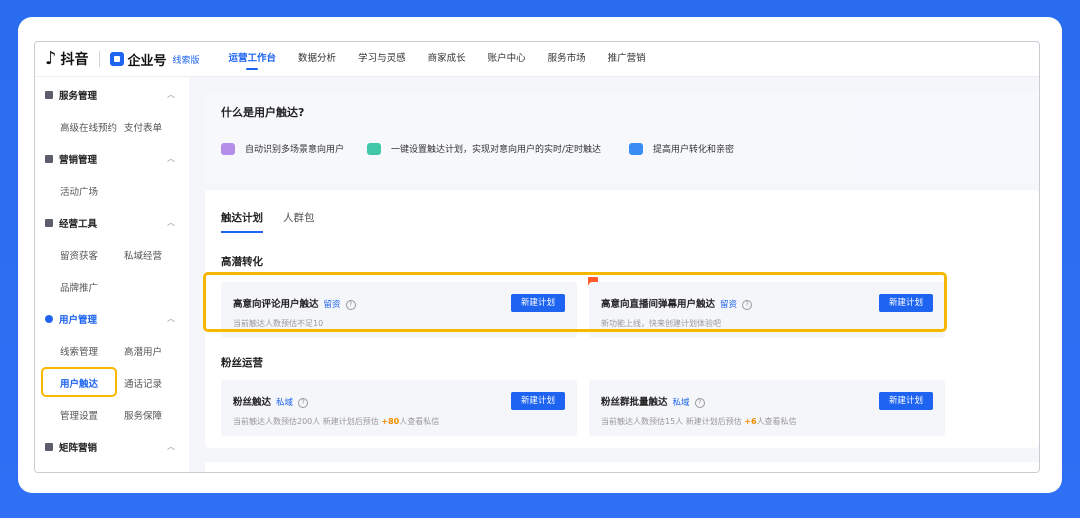 Image resolution: width=1080 pixels, height=518 pixels. Describe the element at coordinates (694, 150) in the screenshot. I see `feature-text: 提高用户转化和亲密` at that location.